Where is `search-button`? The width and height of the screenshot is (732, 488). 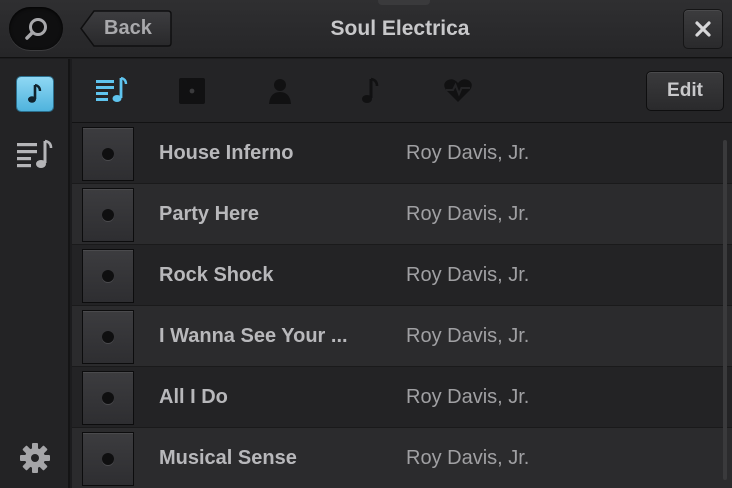
search-button is located at coordinates (36, 28).